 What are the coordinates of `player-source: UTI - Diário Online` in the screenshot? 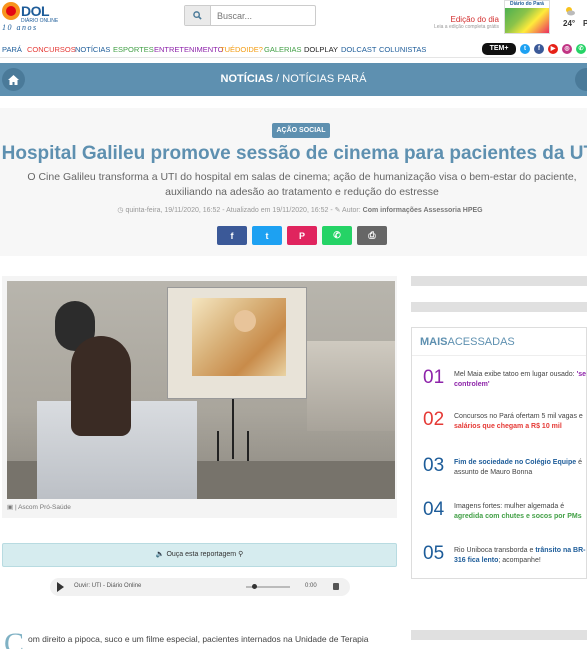 It's located at (116, 586).